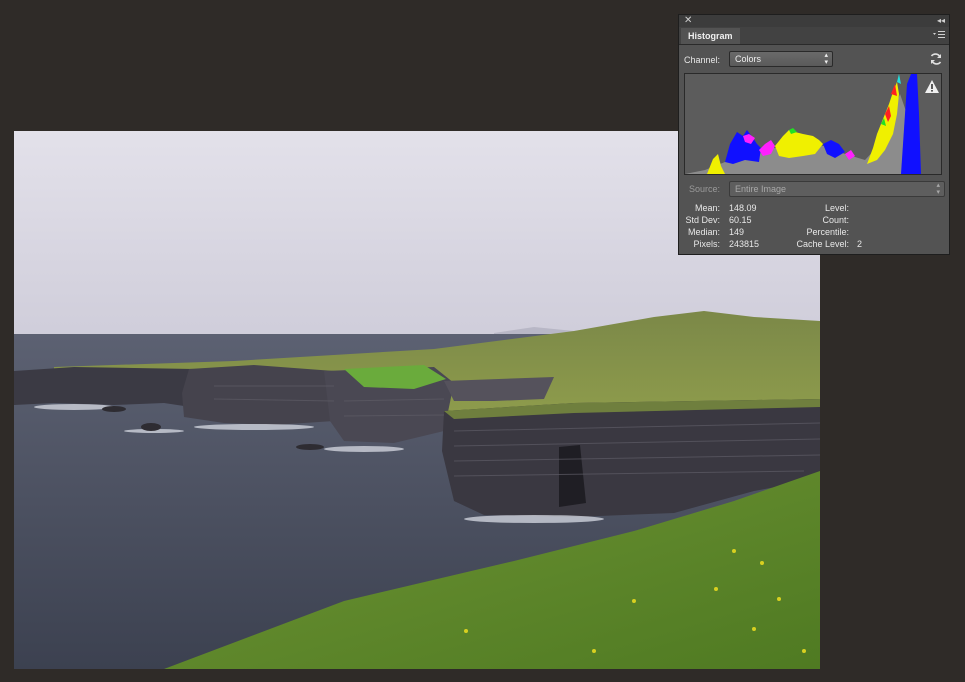 This screenshot has height=682, width=965. I want to click on panel-tab-row: Histogram, so click(814, 36).